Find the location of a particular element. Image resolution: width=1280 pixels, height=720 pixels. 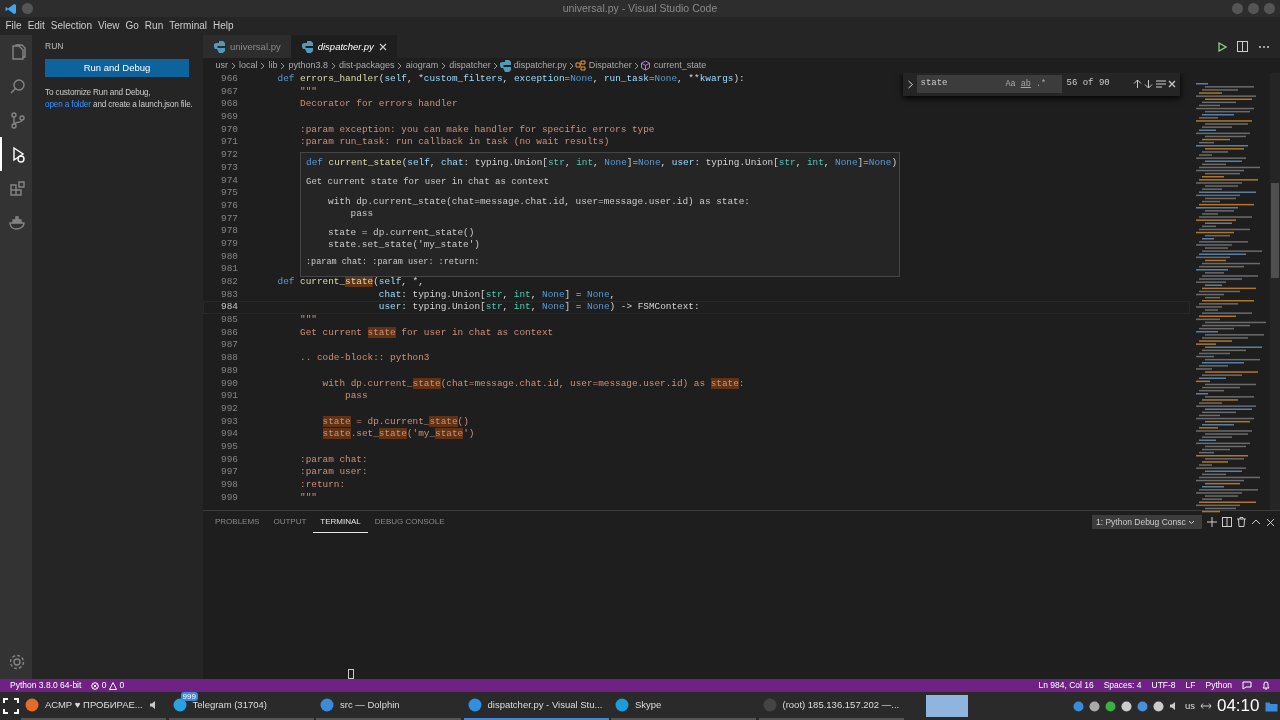

breadcrumb-item: current_state is located at coordinates (680, 65).